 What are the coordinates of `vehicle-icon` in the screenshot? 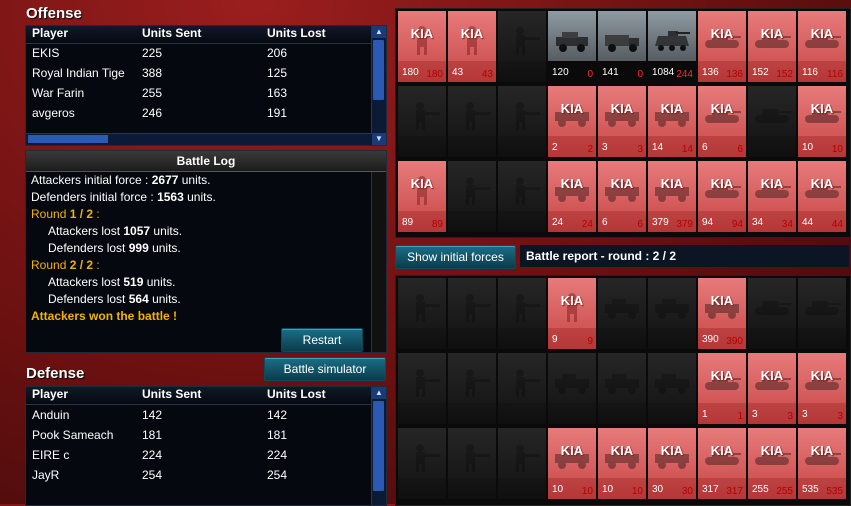 It's located at (672, 307).